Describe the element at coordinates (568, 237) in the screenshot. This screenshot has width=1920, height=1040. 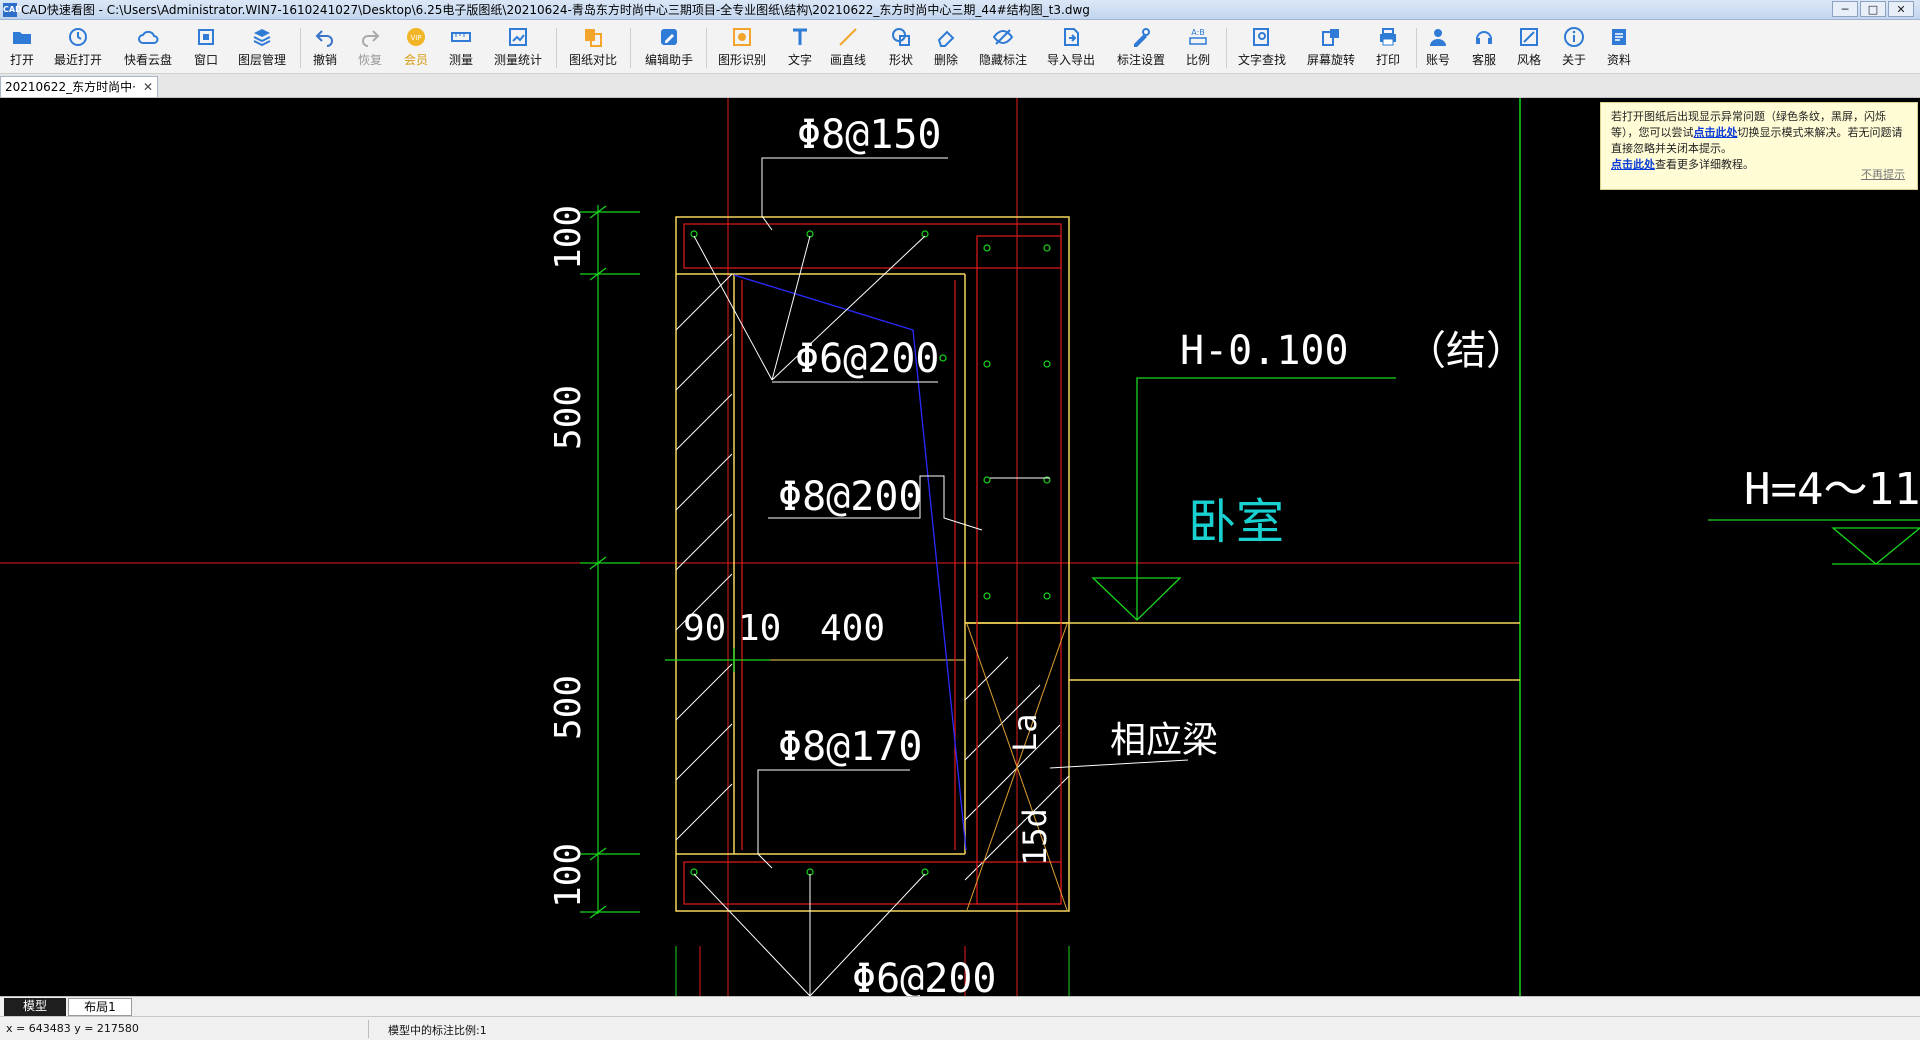
I see `dim-100-top: 100` at that location.